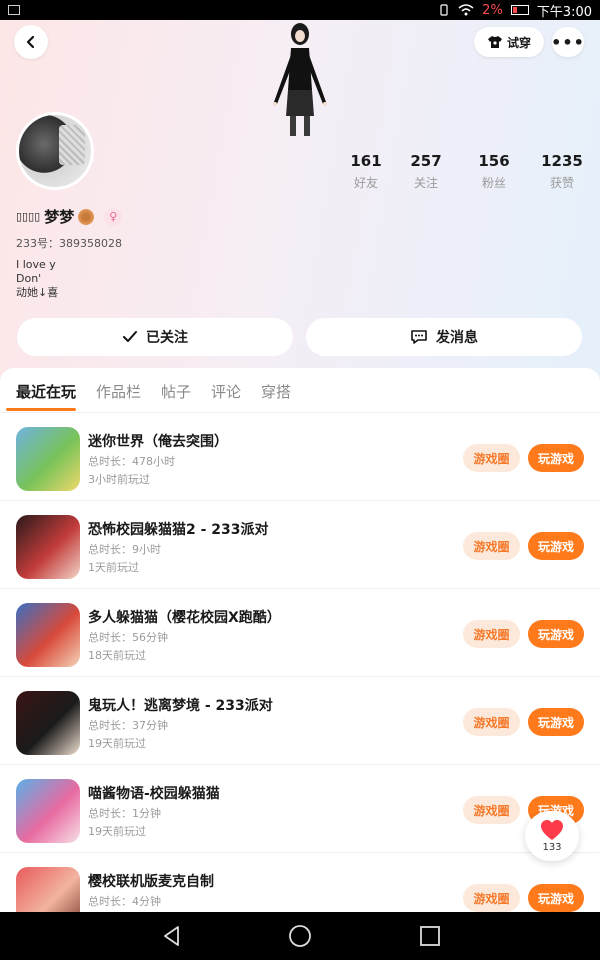 This screenshot has height=960, width=600. I want to click on try-on-button: 试穿, so click(509, 42).